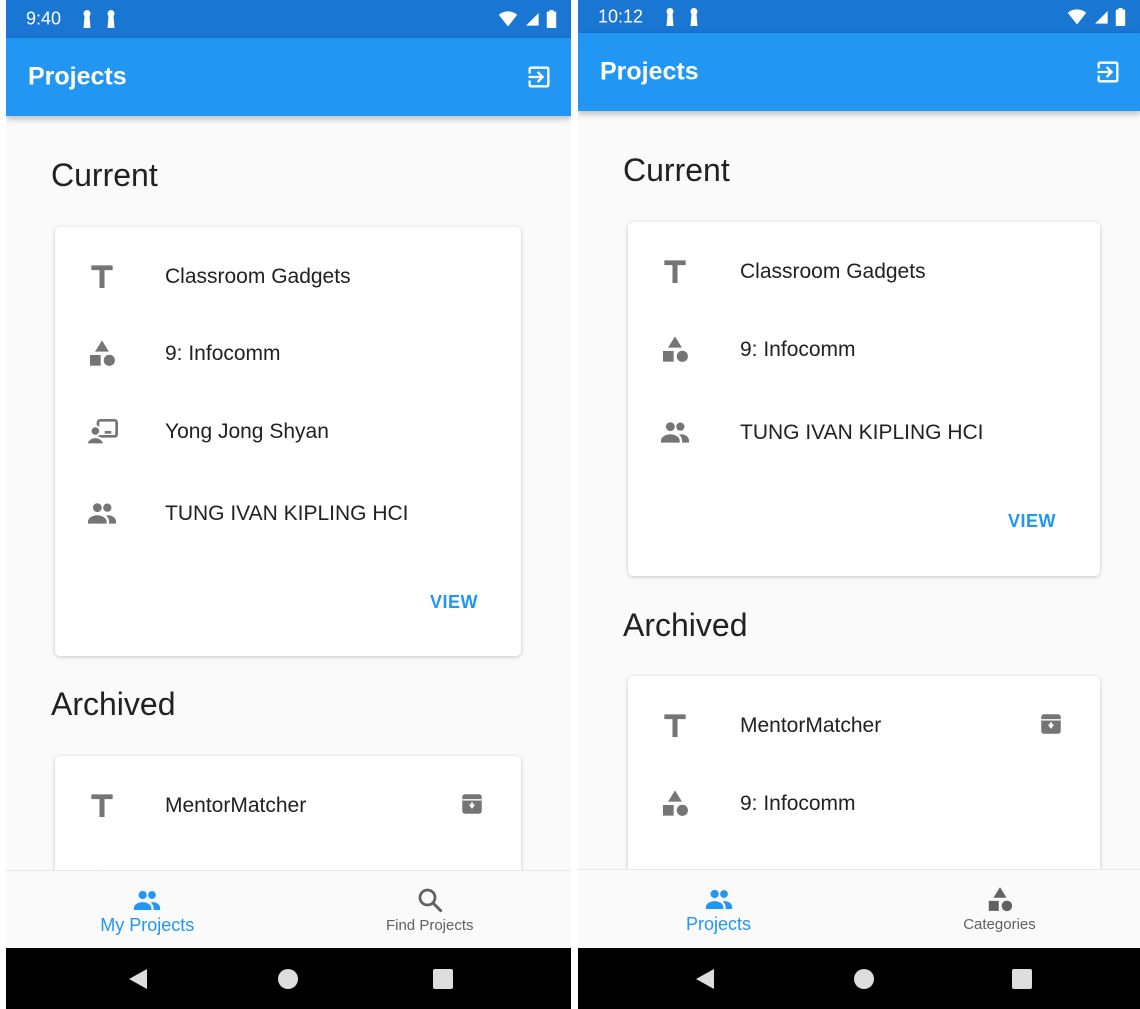 This screenshot has height=1009, width=1140. I want to click on status-bar: 9:40, so click(288, 19).